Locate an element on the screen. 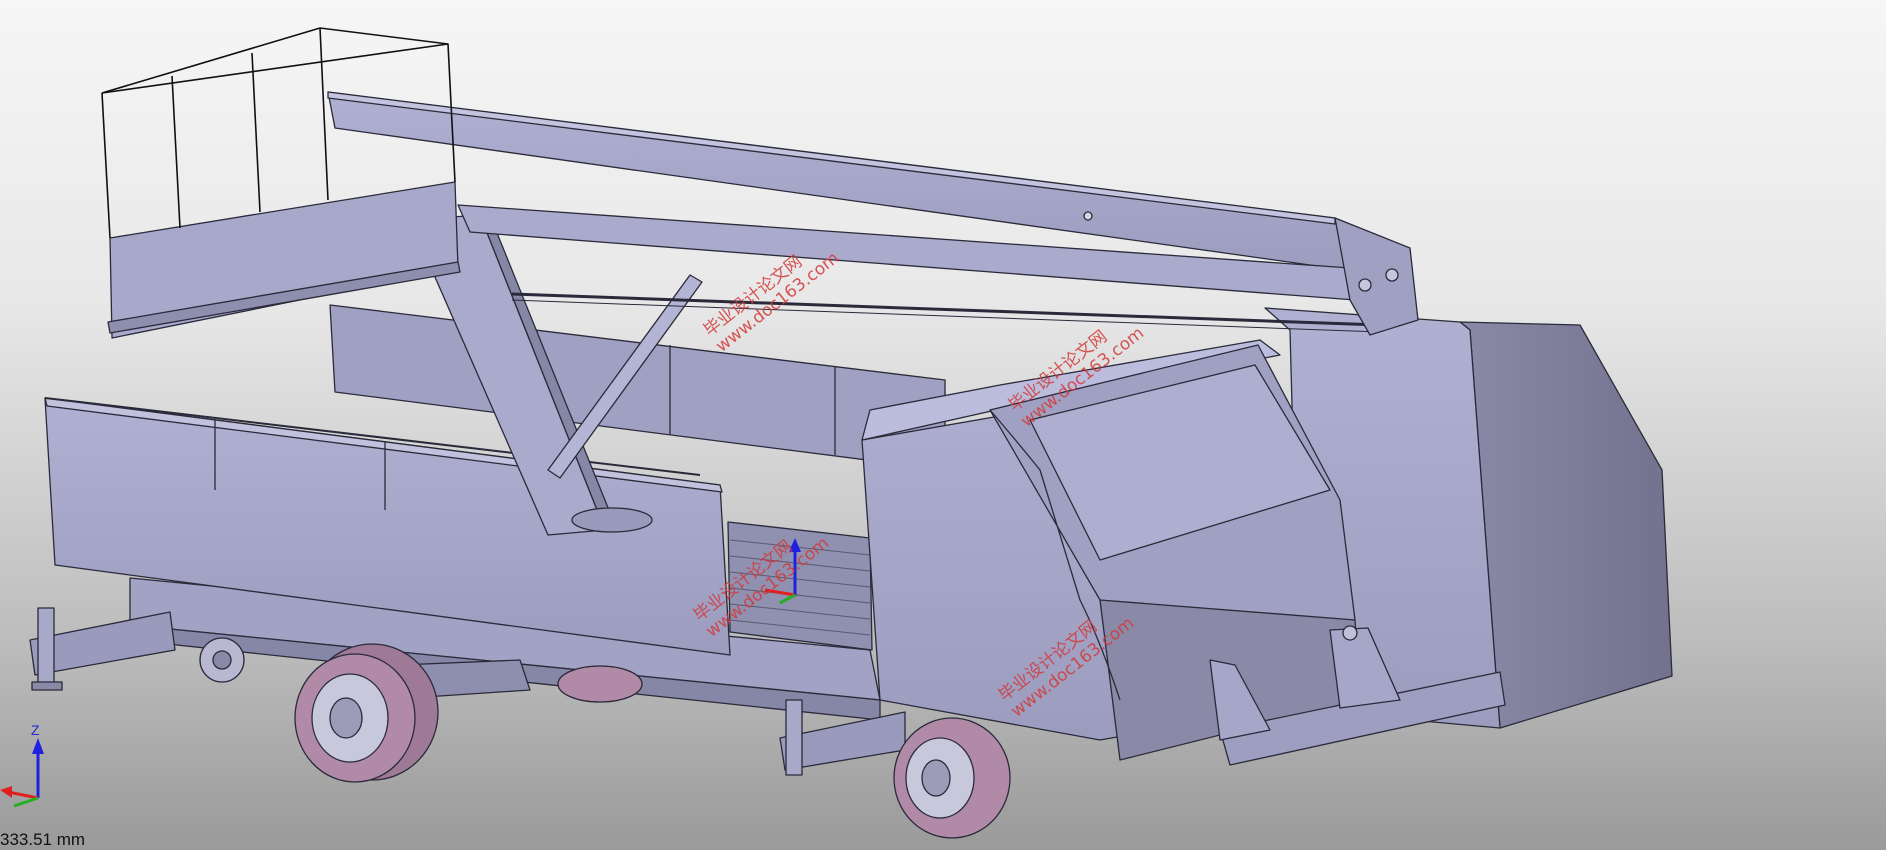 The width and height of the screenshot is (1886, 850). rear-guard-frame is located at coordinates (637, 387).